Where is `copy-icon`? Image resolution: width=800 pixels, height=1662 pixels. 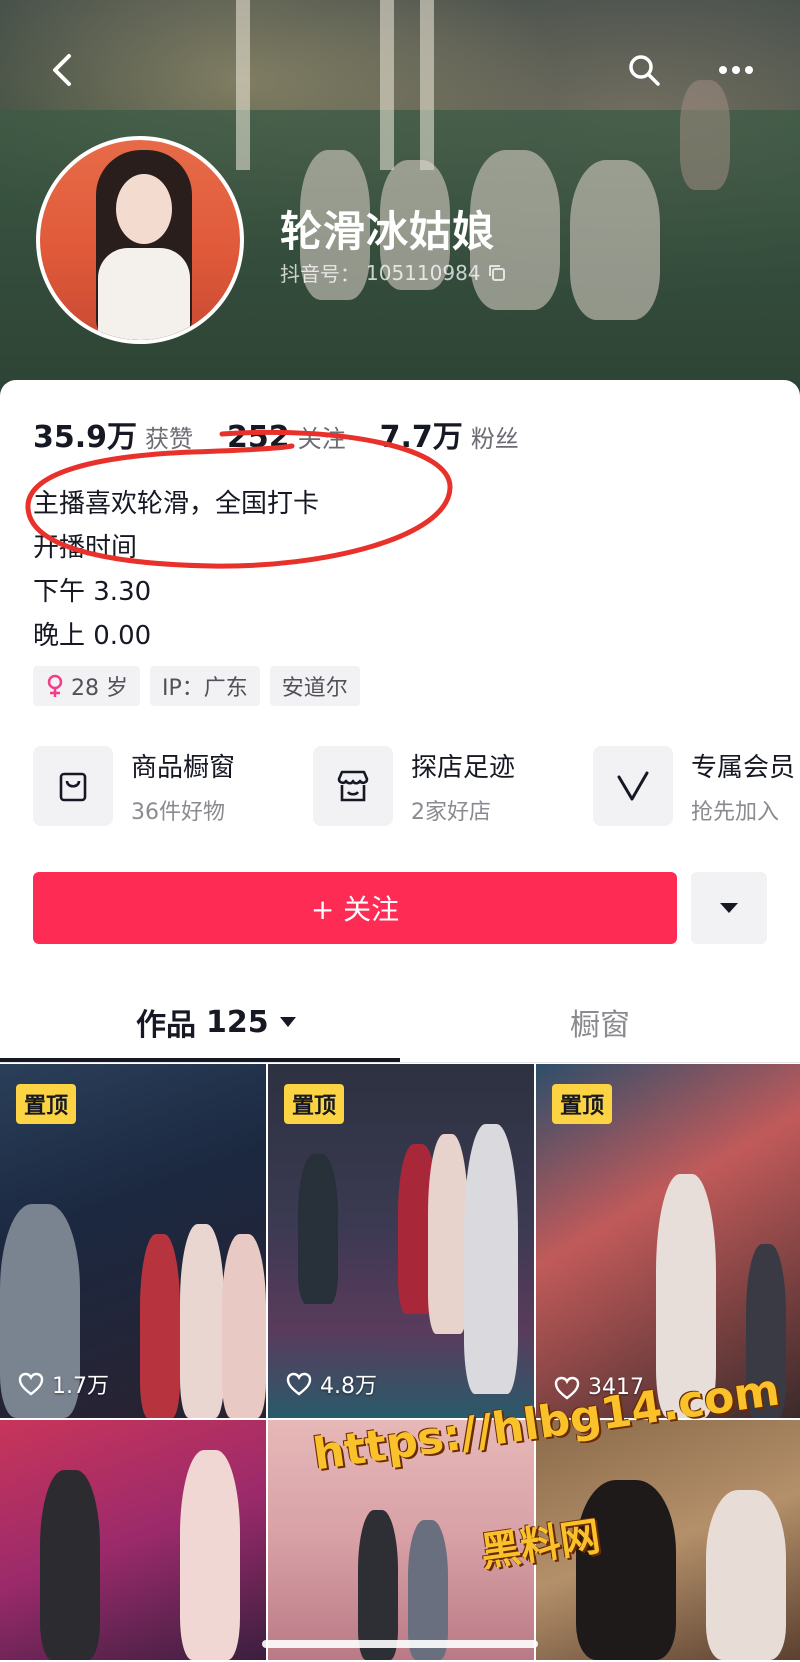 copy-icon is located at coordinates (497, 273).